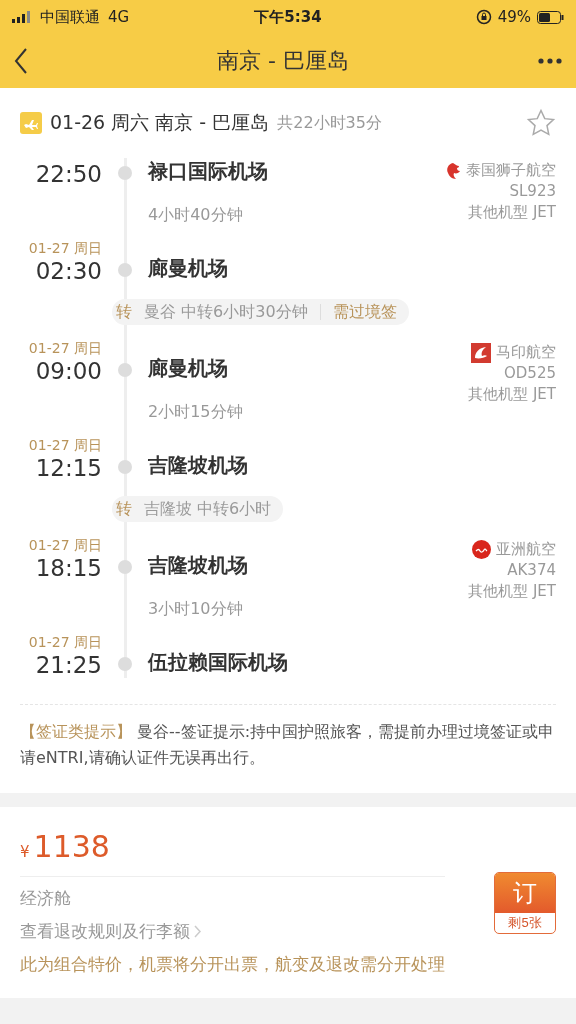  I want to click on transfer-info: 曼谷 中转6小时30分钟, so click(226, 312).